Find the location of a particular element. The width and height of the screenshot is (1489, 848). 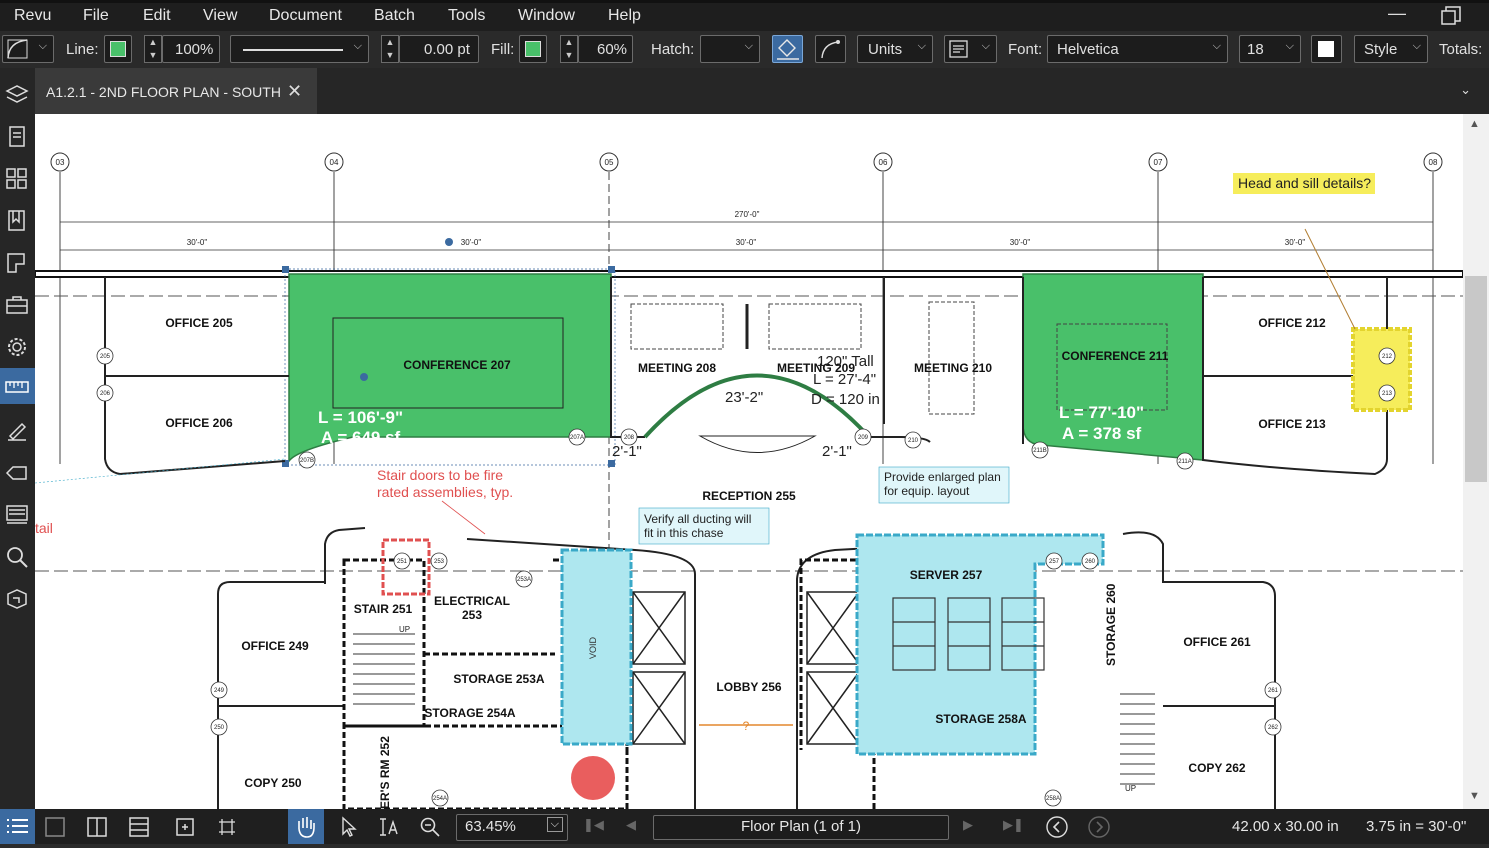

font-dropdown: Helvetica ⌵ is located at coordinates (1137, 49).